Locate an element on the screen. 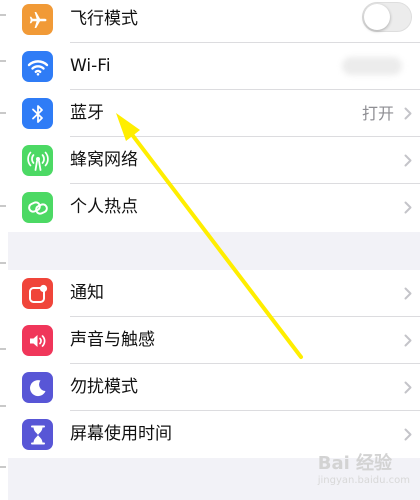 This screenshot has height=500, width=420. wifi-row: Wi-Fi is located at coordinates (214, 66).